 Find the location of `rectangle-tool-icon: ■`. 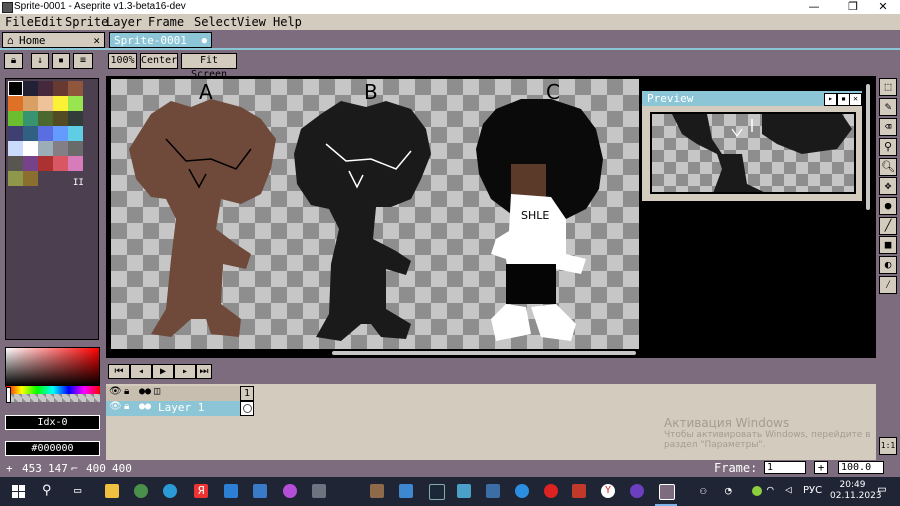

rectangle-tool-icon: ■ is located at coordinates (888, 245).